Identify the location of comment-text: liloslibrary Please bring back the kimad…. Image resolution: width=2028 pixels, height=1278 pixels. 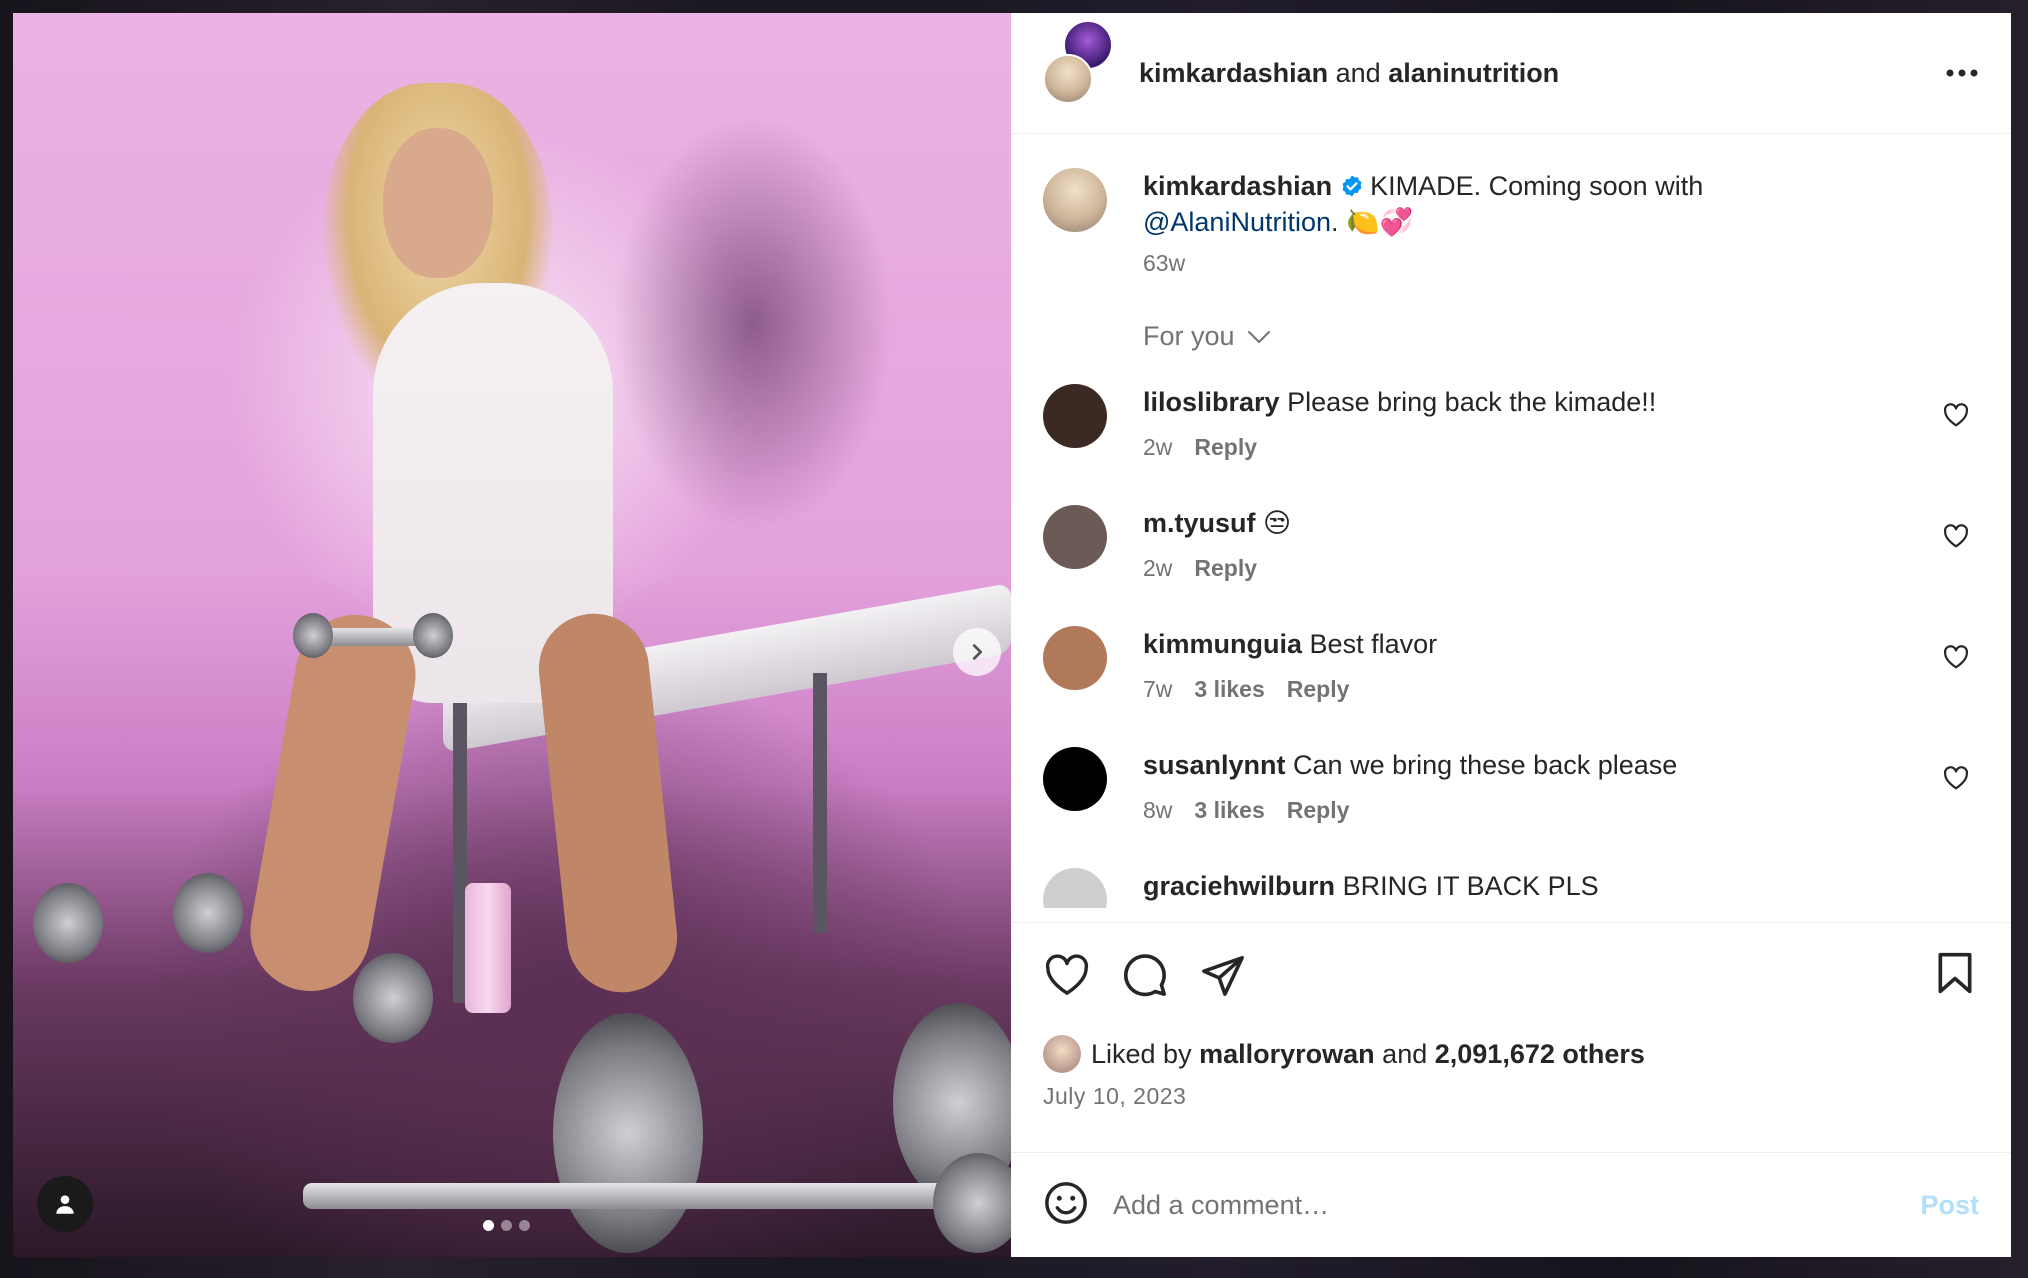
(1399, 402).